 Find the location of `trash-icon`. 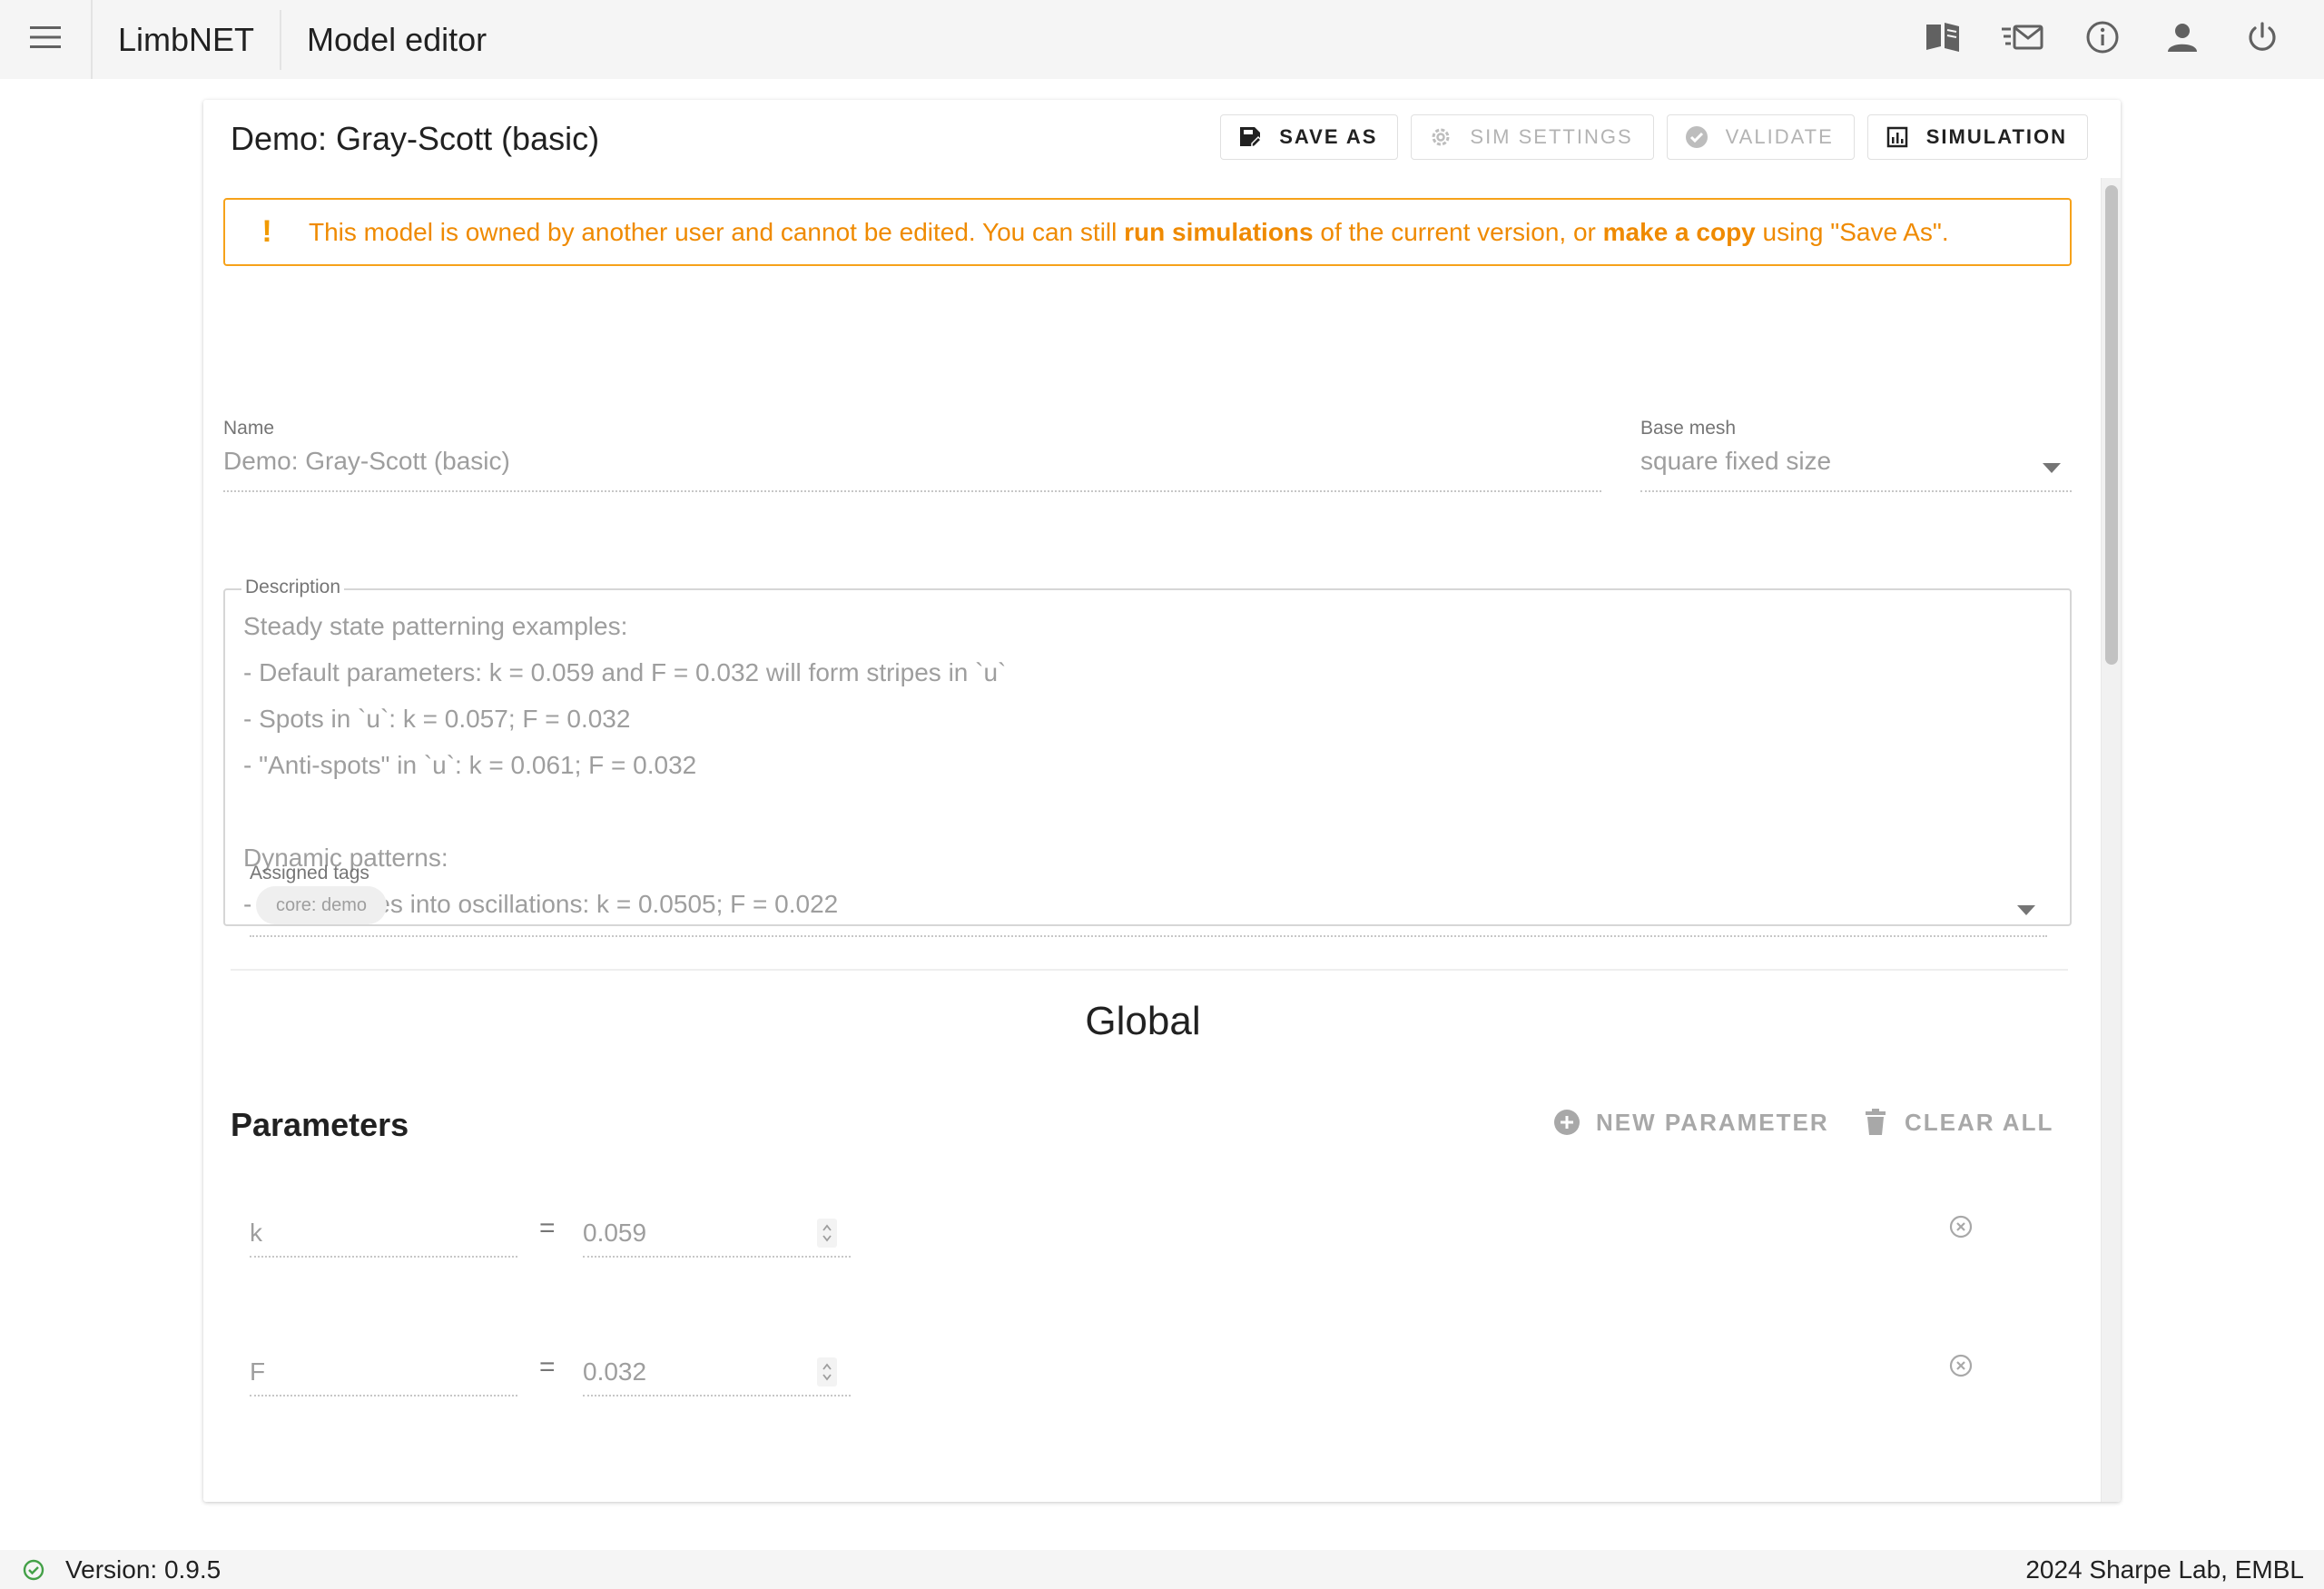

trash-icon is located at coordinates (1875, 1122).